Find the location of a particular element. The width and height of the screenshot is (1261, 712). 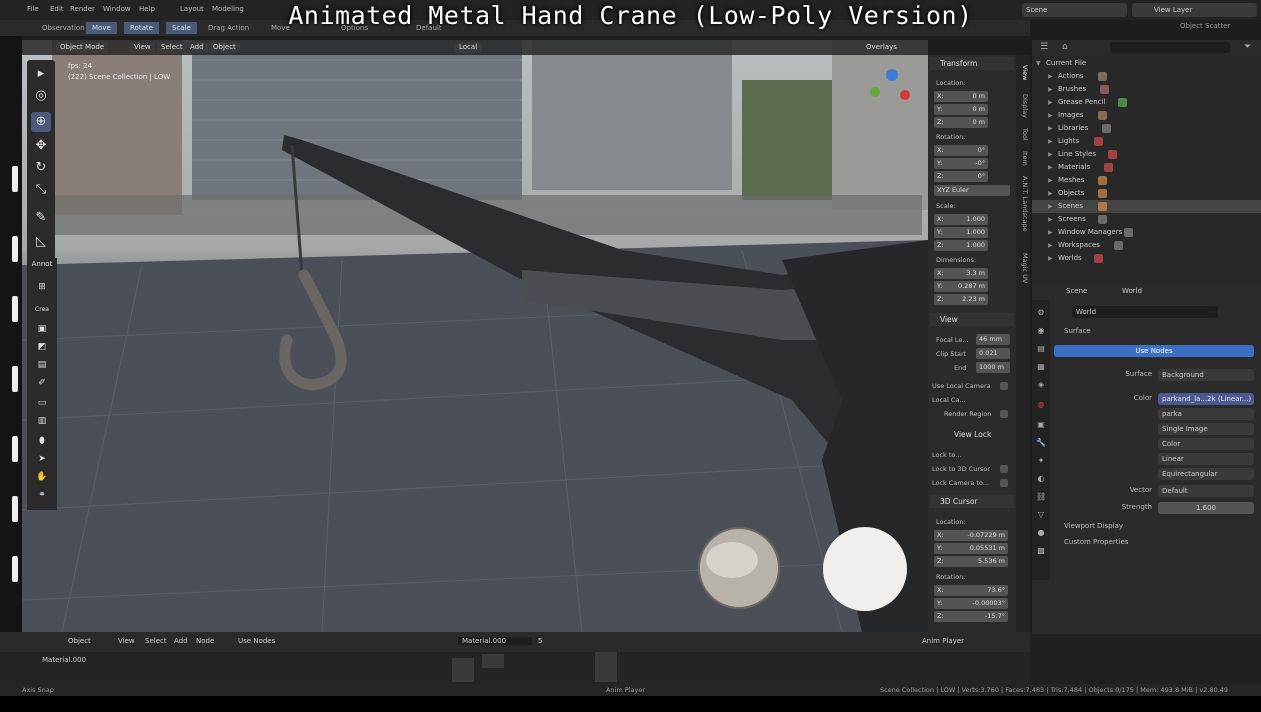

gizmo-z-axis is located at coordinates (892, 75).